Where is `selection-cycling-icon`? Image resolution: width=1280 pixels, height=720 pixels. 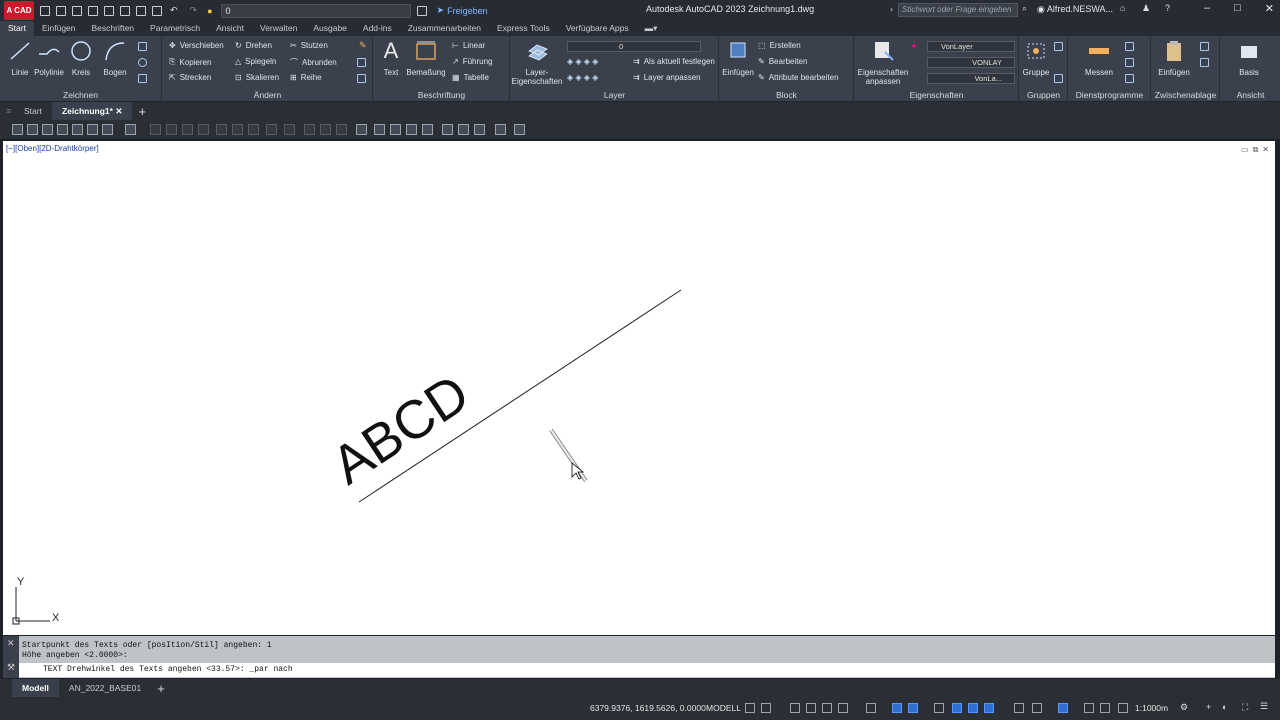
selection-cycling-icon is located at coordinates (973, 708).